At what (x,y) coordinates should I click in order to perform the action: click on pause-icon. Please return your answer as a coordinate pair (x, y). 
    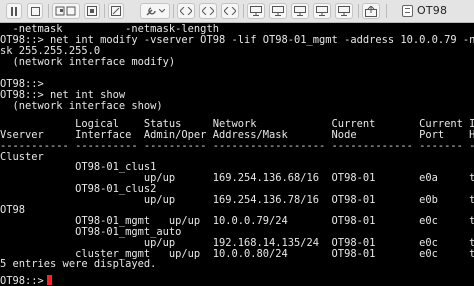
    Looking at the image, I should click on (14, 11).